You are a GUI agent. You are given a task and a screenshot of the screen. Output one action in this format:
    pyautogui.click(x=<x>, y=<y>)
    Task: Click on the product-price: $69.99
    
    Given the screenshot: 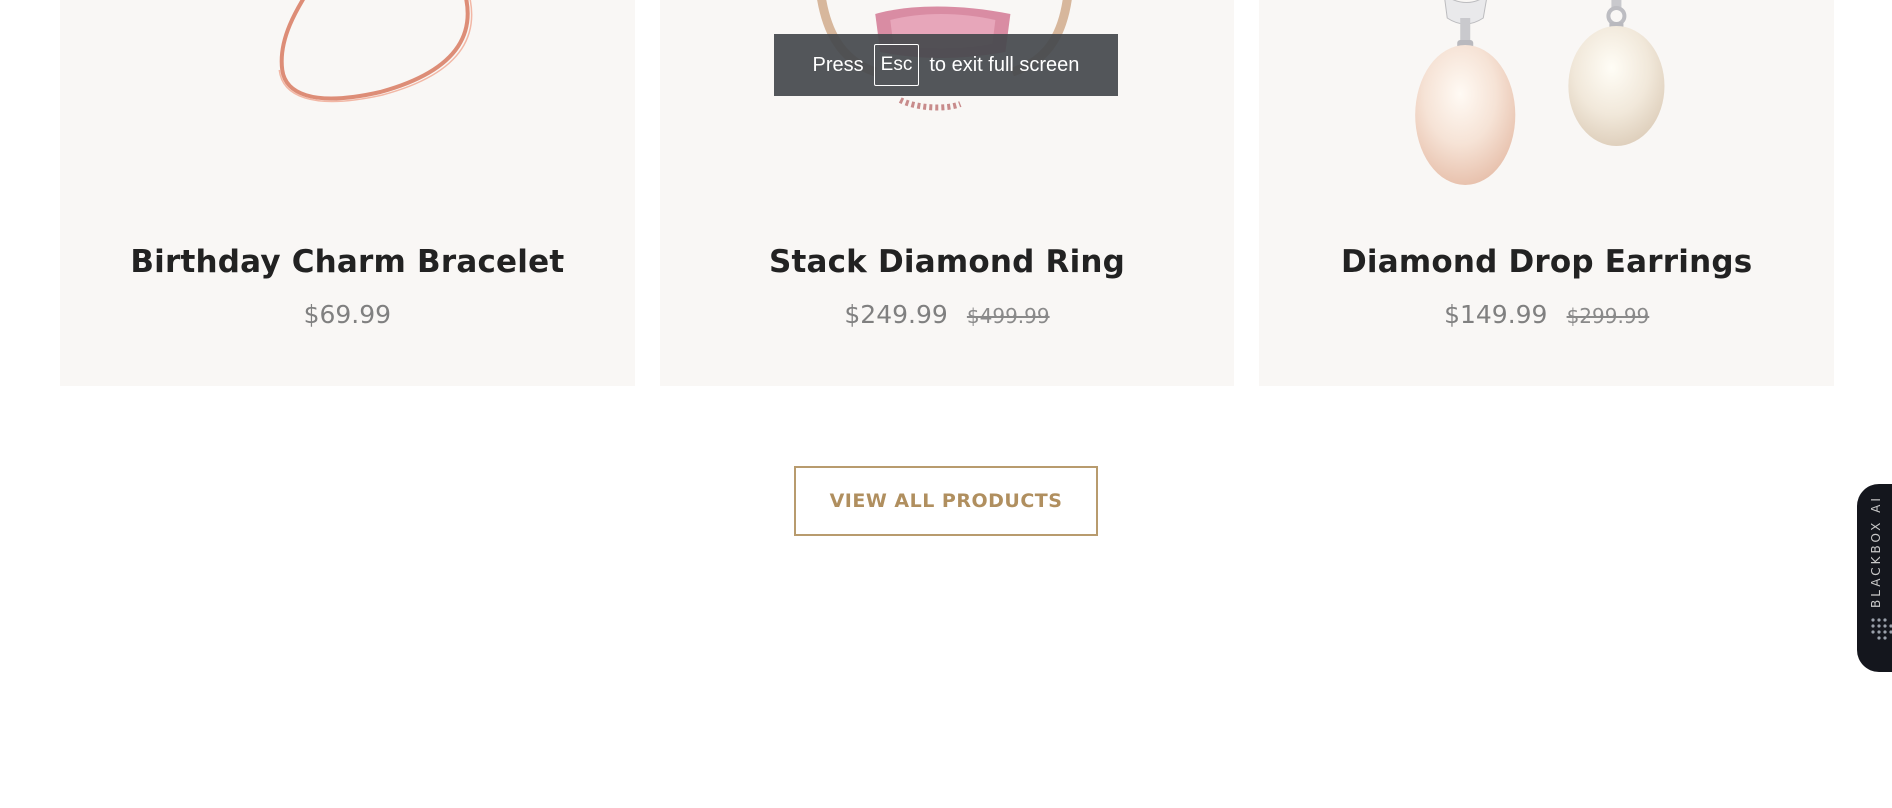 What is the action you would take?
    pyautogui.click(x=347, y=314)
    